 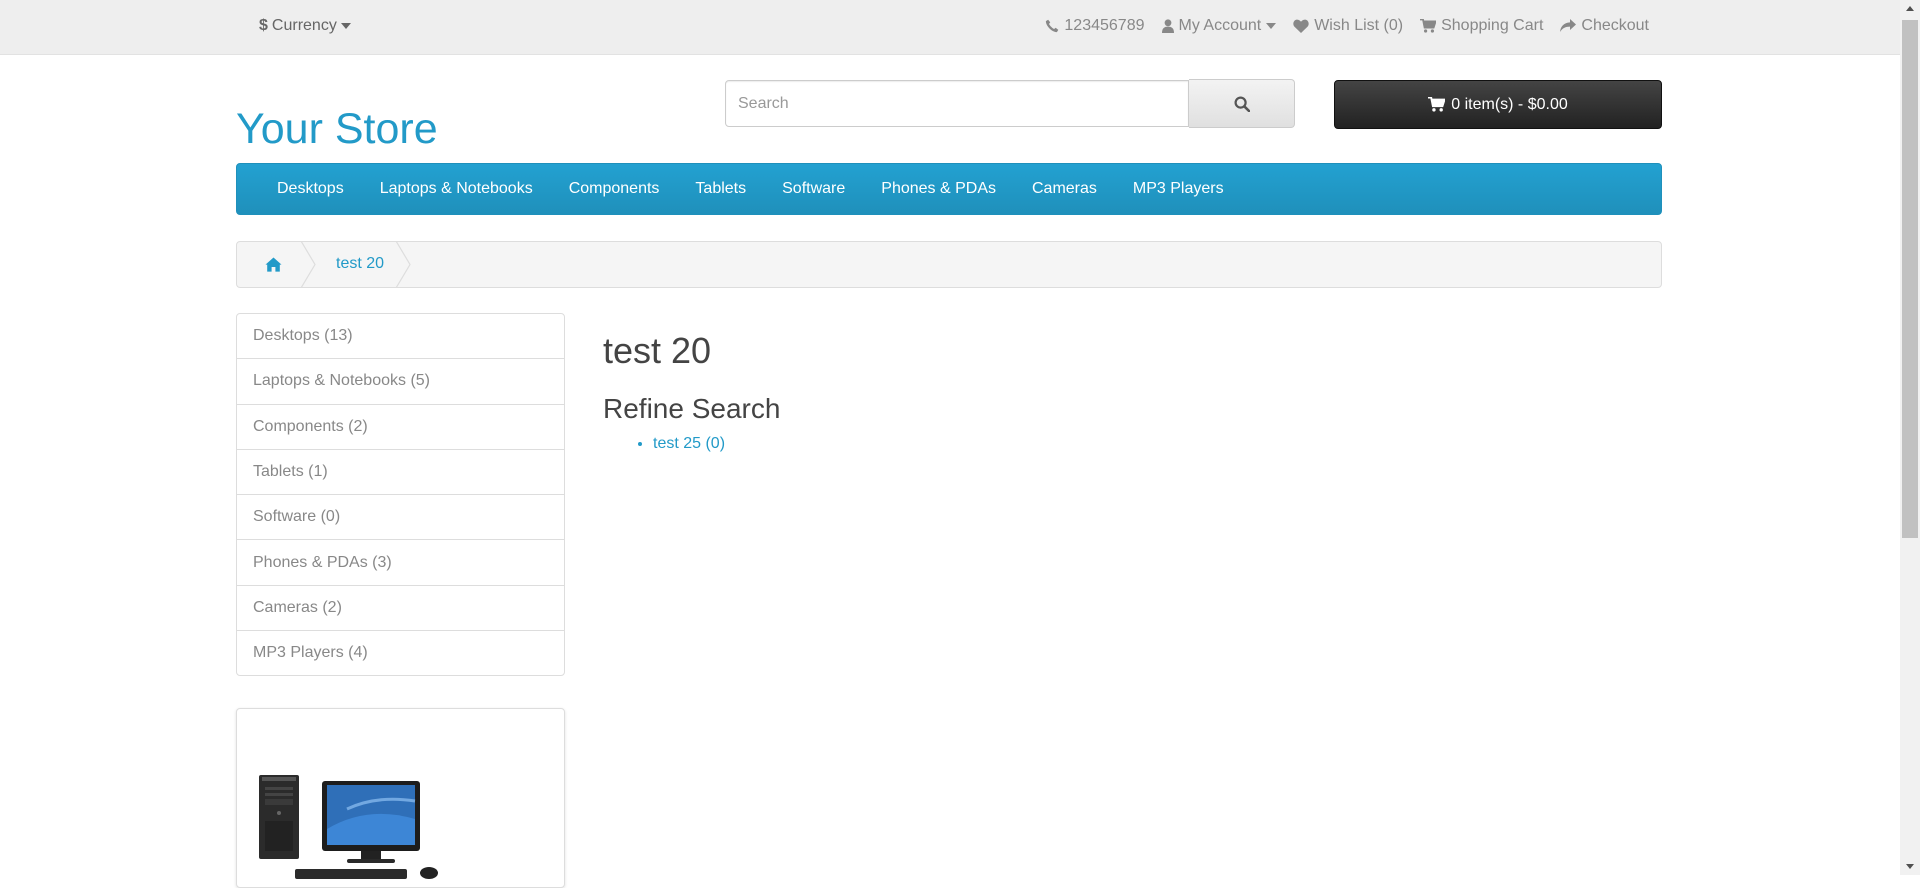 What do you see at coordinates (1167, 26) in the screenshot?
I see `user-icon` at bounding box center [1167, 26].